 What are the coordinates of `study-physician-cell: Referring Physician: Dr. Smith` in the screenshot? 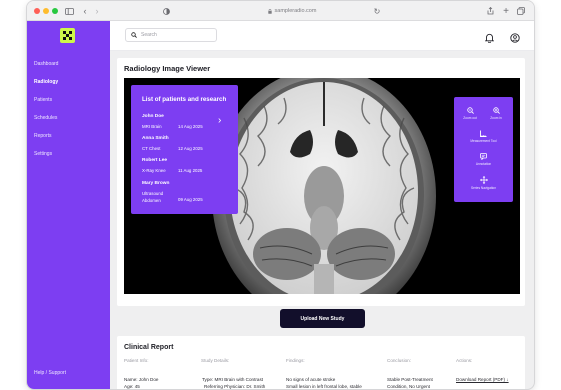 It's located at (235, 386).